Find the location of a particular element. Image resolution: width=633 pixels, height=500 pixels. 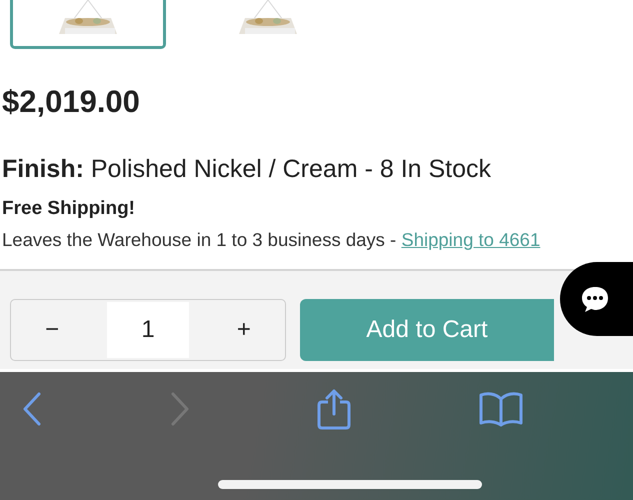

chat-icon is located at coordinates (595, 299).